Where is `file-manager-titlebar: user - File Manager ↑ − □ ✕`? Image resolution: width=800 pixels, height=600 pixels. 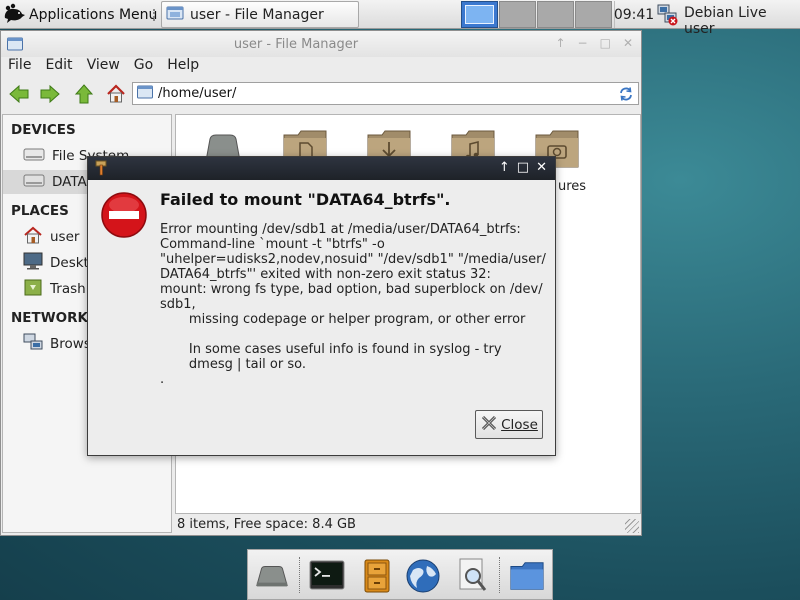
file-manager-titlebar: user - File Manager ↑ − □ ✕ is located at coordinates (321, 44).